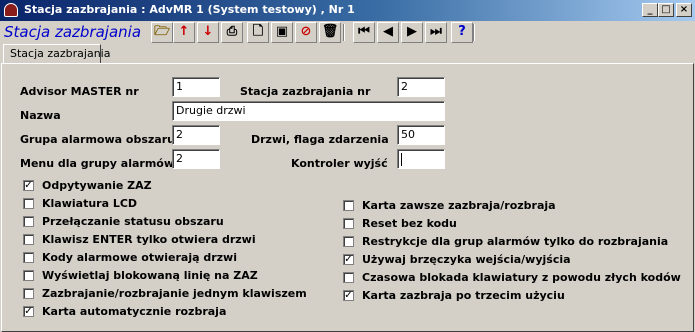 The width and height of the screenshot is (695, 332). I want to click on checkbox-label: Odpytywanie ZAZ, so click(97, 185).